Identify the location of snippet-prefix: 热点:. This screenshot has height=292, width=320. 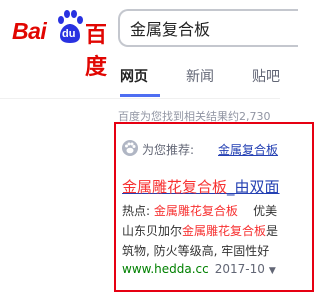
(136, 211).